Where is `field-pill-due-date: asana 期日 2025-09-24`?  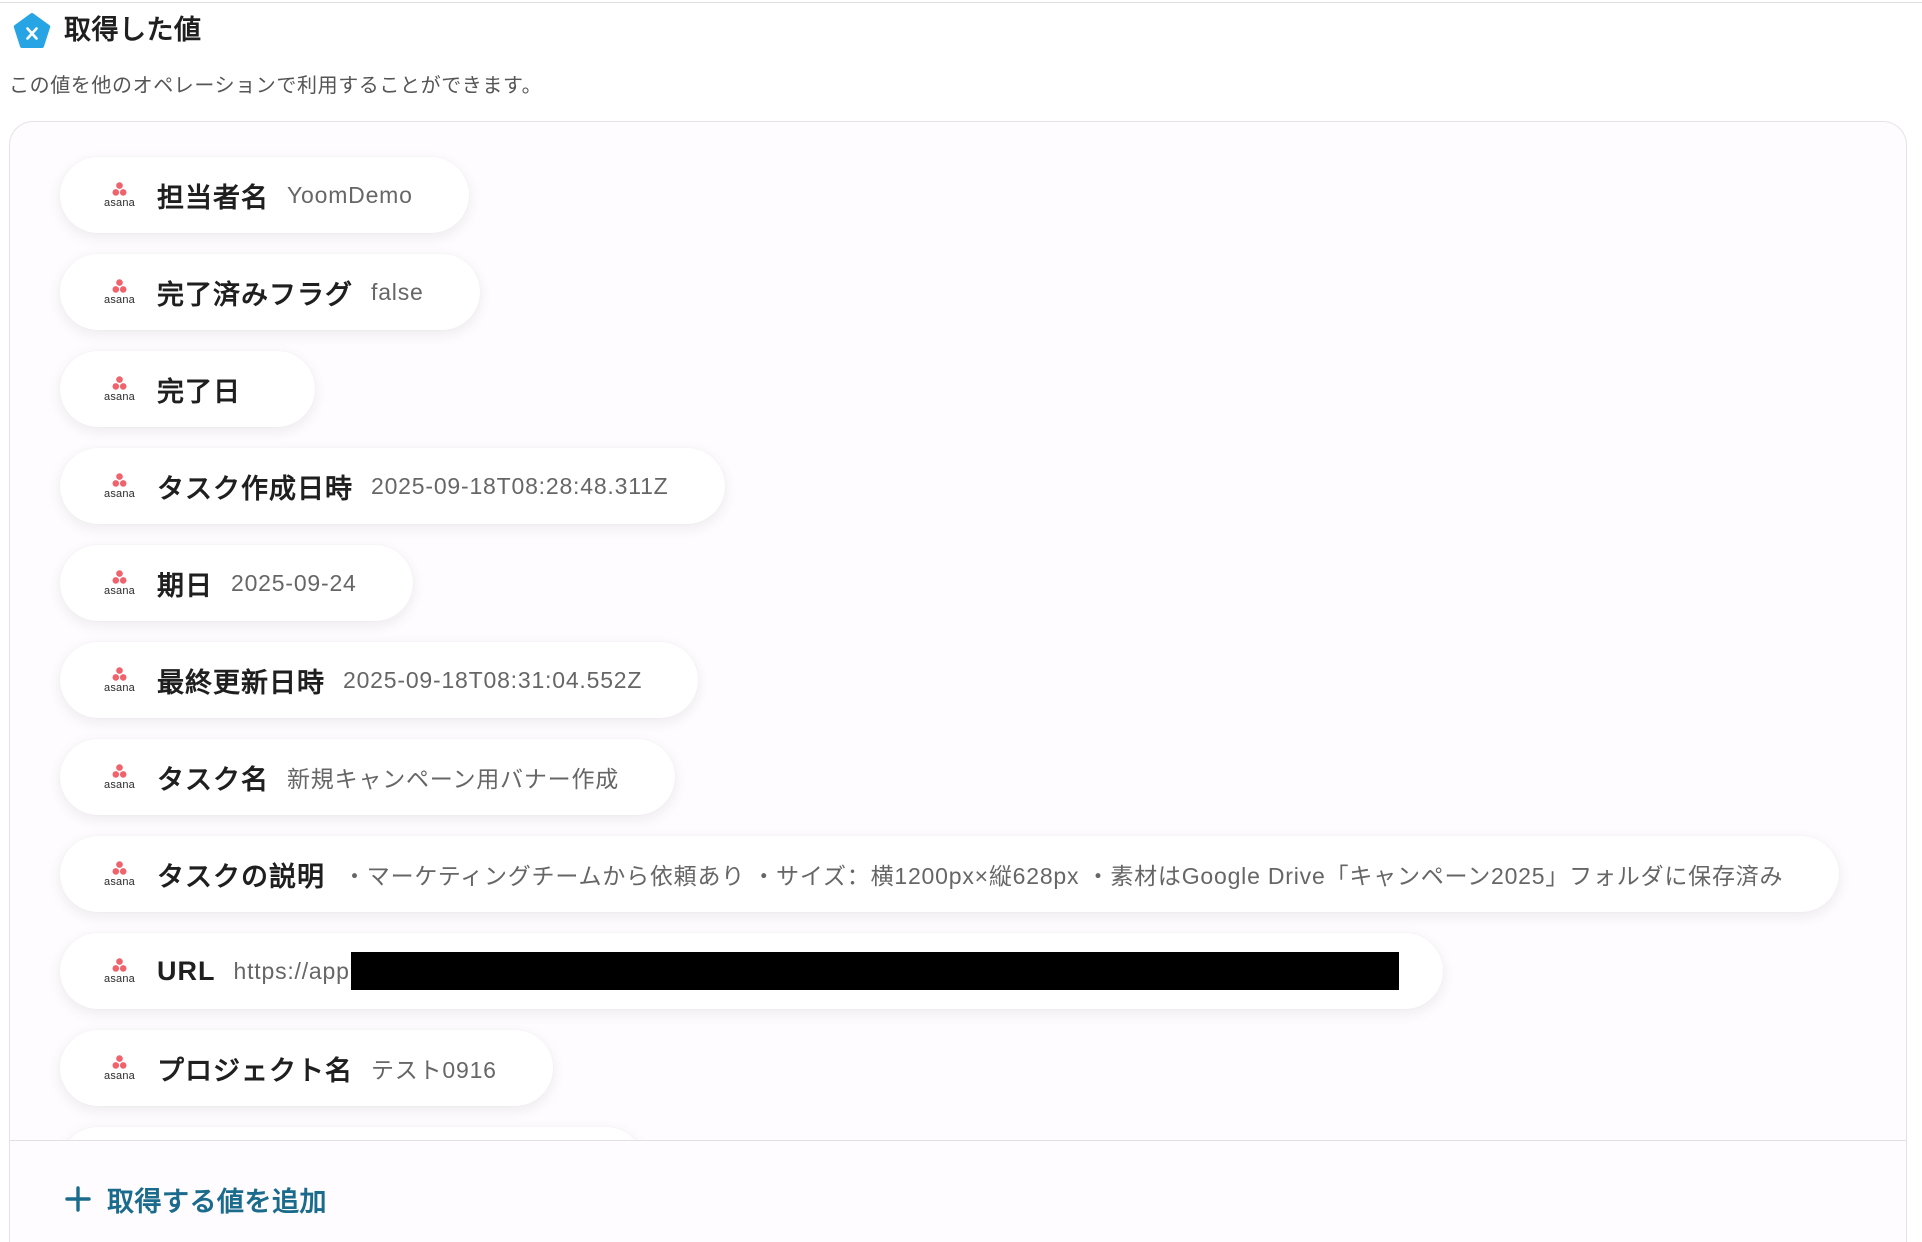 field-pill-due-date: asana 期日 2025-09-24 is located at coordinates (236, 583).